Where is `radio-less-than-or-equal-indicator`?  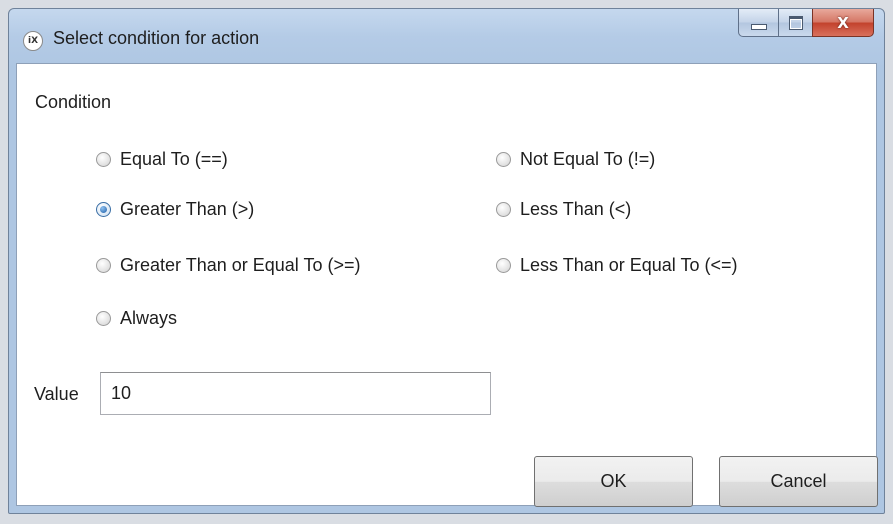 radio-less-than-or-equal-indicator is located at coordinates (503, 265).